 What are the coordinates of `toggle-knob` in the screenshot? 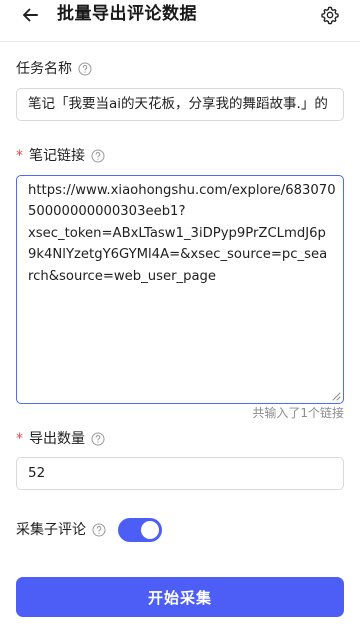 It's located at (150, 530).